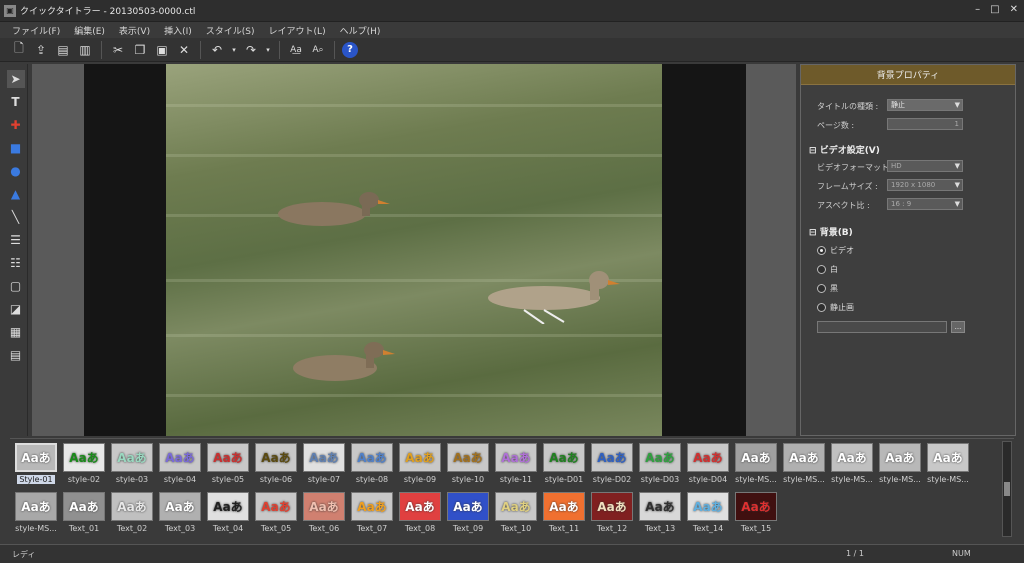 This screenshot has width=1024, height=563. I want to click on style-item: Aaあ style-05, so click(228, 466).